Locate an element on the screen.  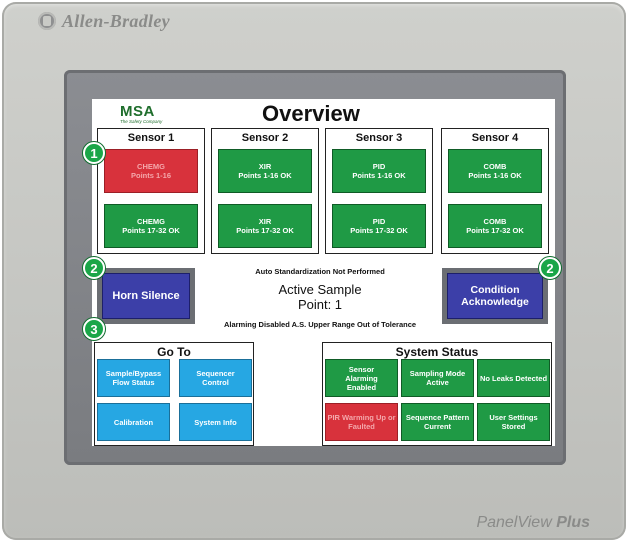
model-suffix: Plus is located at coordinates (573, 522).